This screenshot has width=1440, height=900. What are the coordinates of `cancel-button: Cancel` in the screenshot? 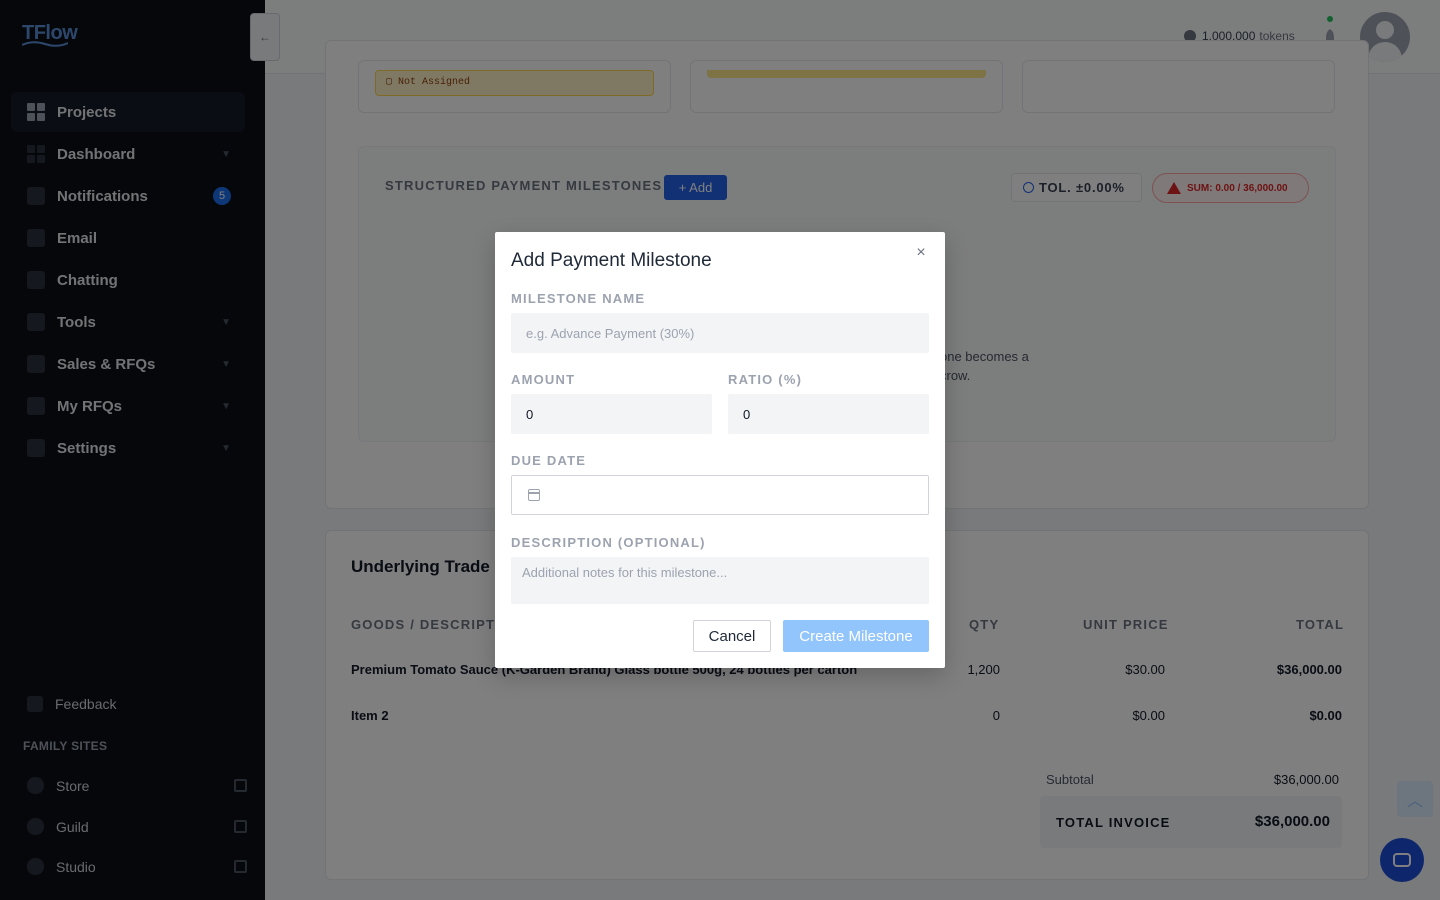 It's located at (732, 636).